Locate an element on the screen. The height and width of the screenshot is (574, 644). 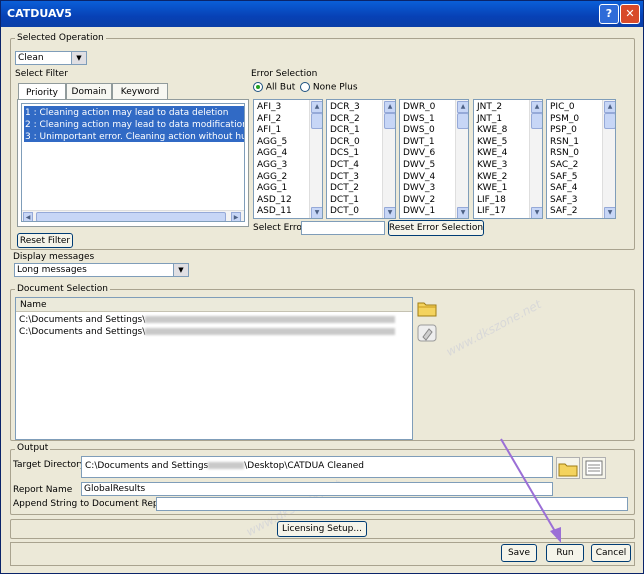
annotation-arrow-icon is located at coordinates (530, 490).